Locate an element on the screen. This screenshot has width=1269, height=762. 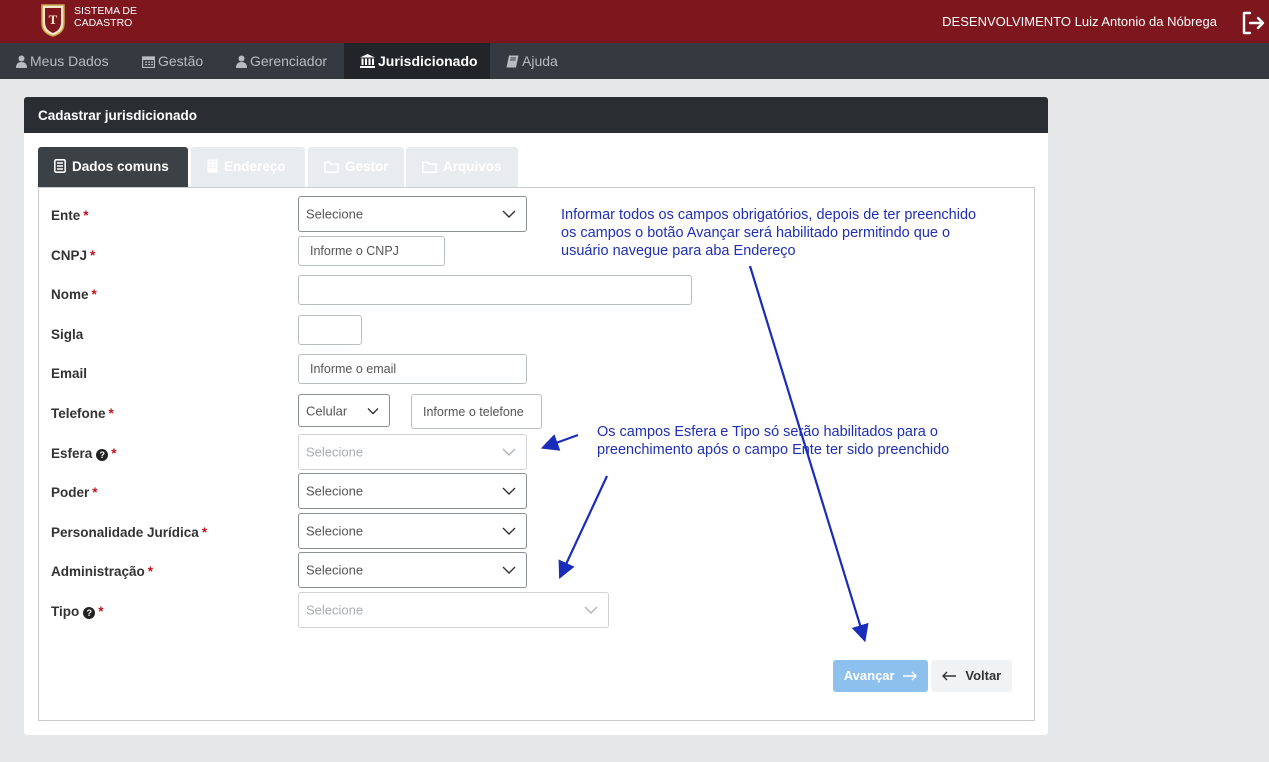
label-sigla: Sigla is located at coordinates (67, 334).